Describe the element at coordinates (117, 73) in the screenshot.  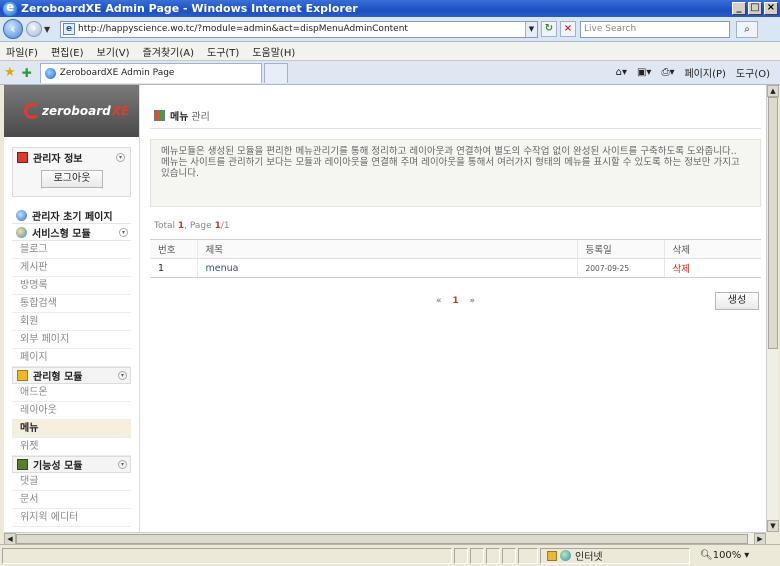
I see `tab-title: ZeroboardXE Admin Page` at that location.